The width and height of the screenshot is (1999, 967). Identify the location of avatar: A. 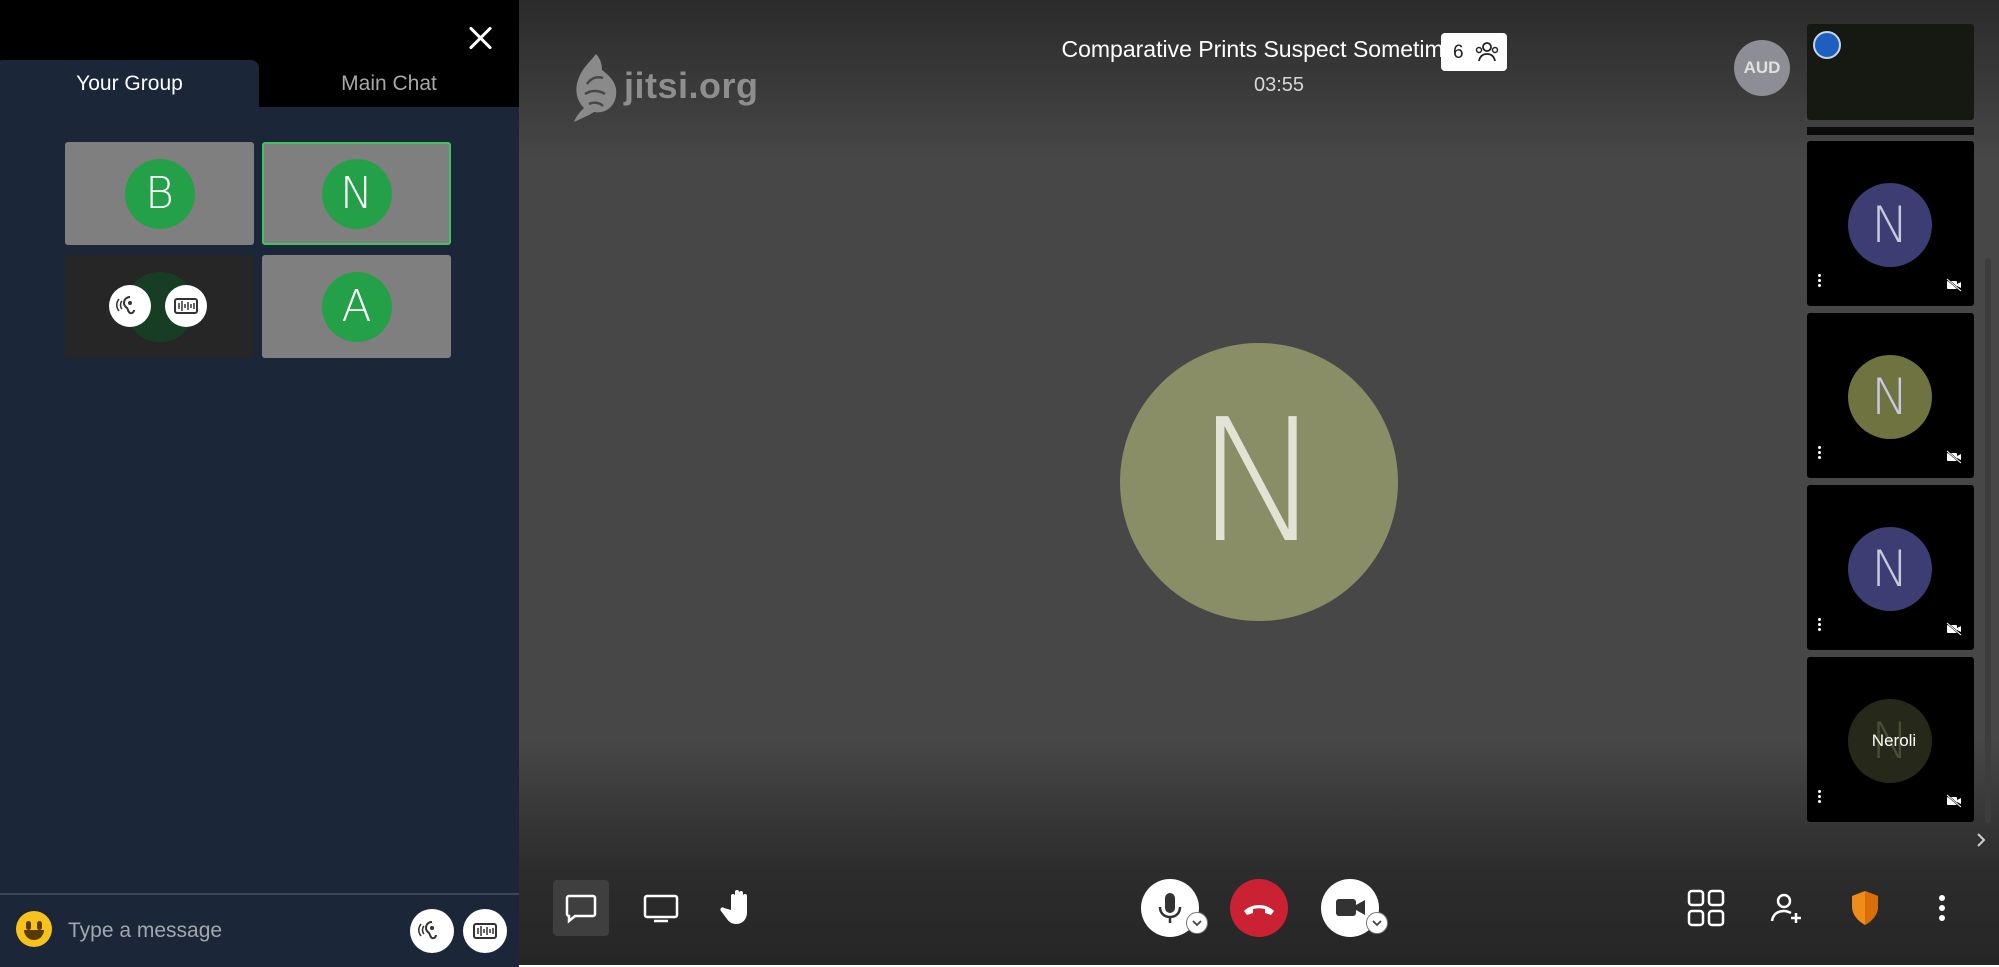
(356, 306).